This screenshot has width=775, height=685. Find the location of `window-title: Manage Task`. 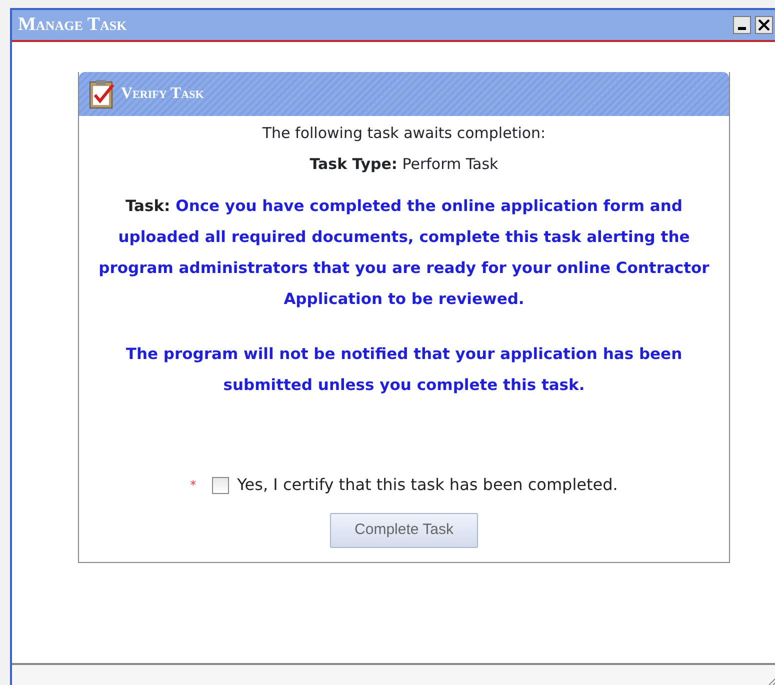

window-title: Manage Task is located at coordinates (72, 24).